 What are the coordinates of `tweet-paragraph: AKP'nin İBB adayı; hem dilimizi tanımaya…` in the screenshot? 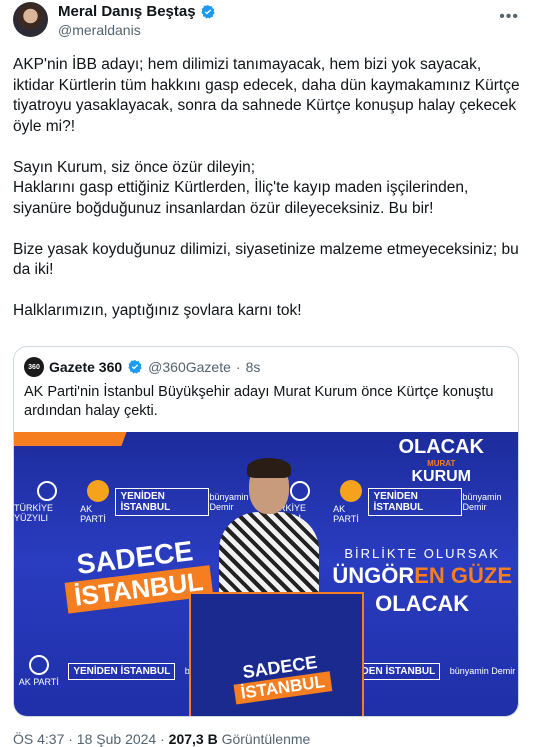 It's located at (266, 95).